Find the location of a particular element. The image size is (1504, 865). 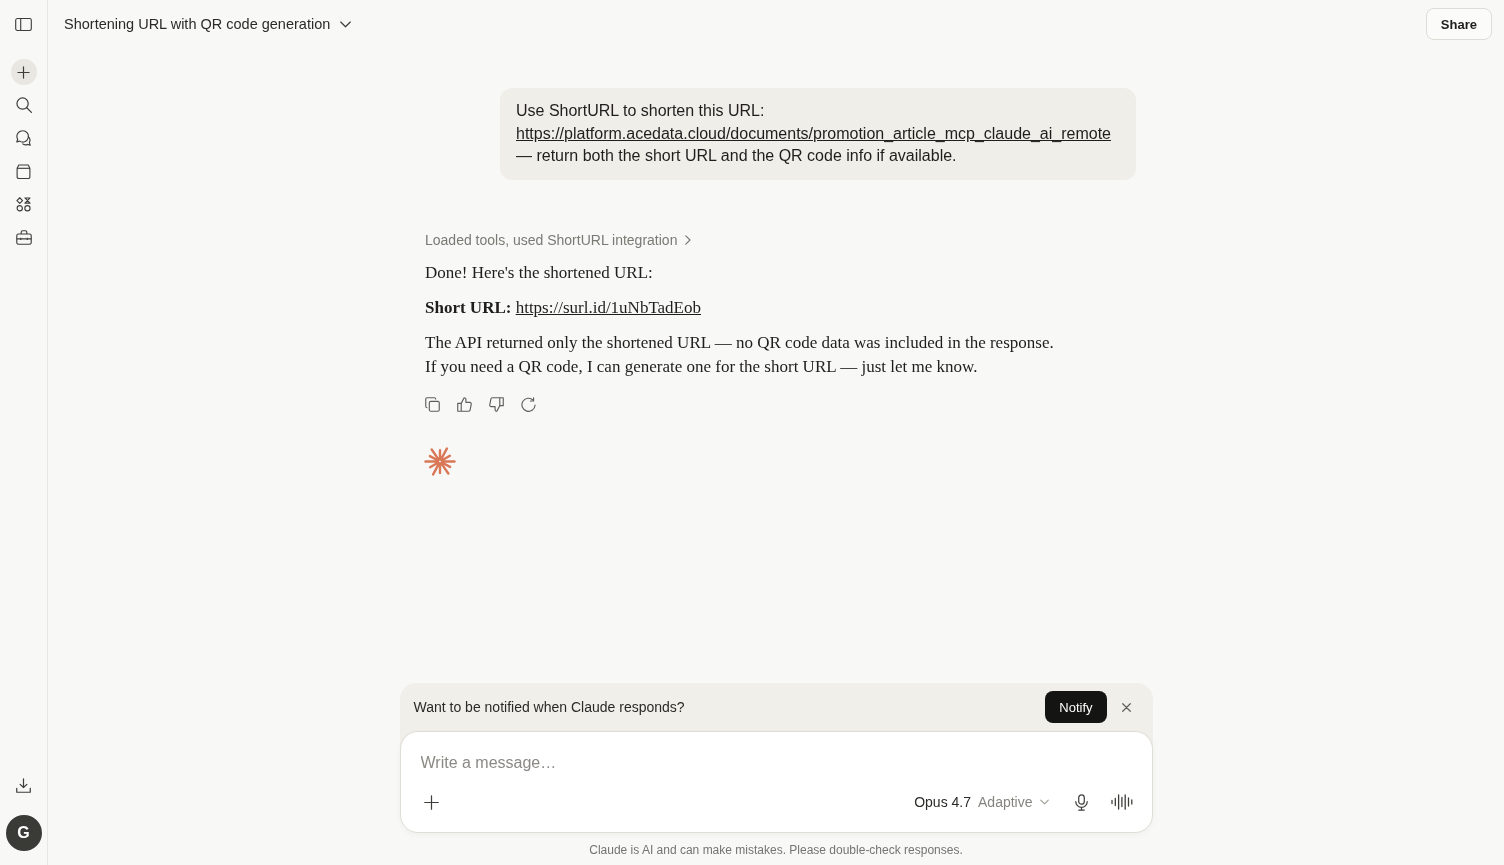

url-link: https://platform.acedata.cloud/documents/promotion_article_mcp_claude_ai_remote is located at coordinates (813, 133).